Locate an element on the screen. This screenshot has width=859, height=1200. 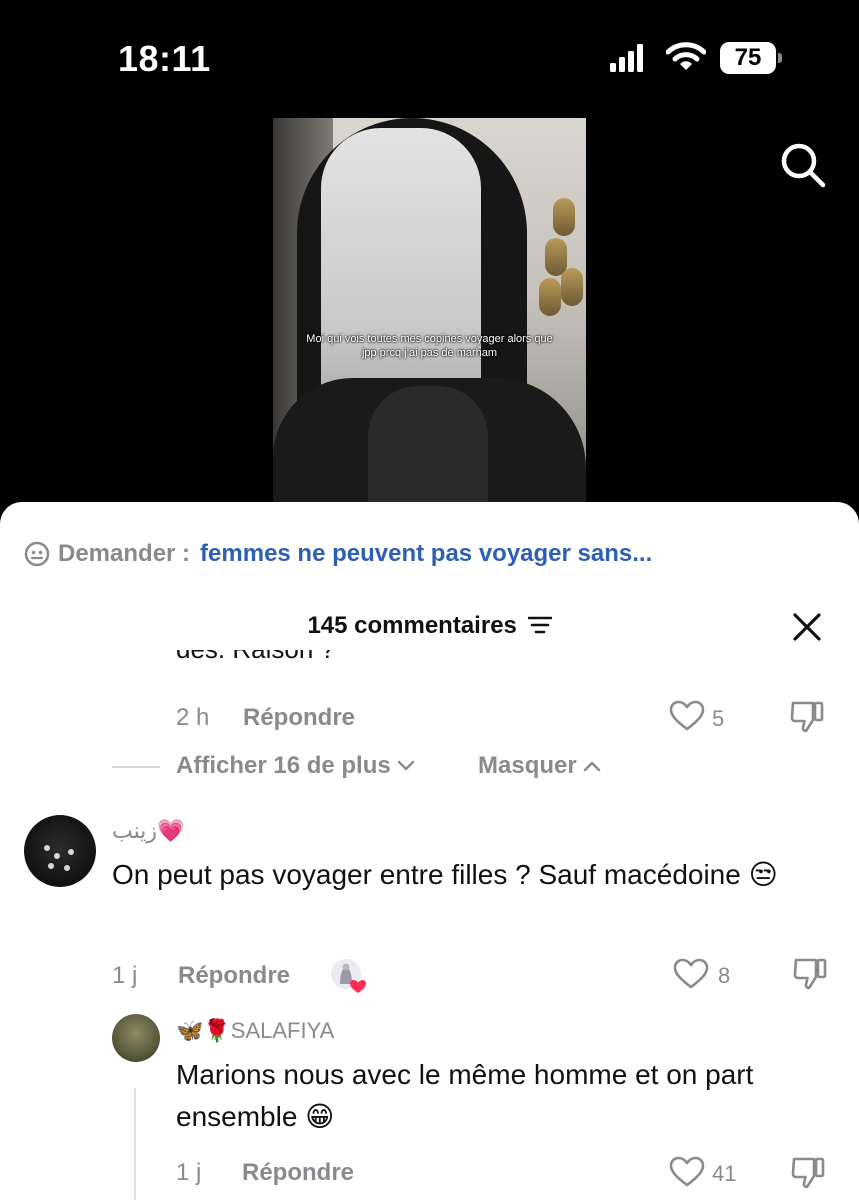
hide-replies-button: Masquer is located at coordinates (539, 766).